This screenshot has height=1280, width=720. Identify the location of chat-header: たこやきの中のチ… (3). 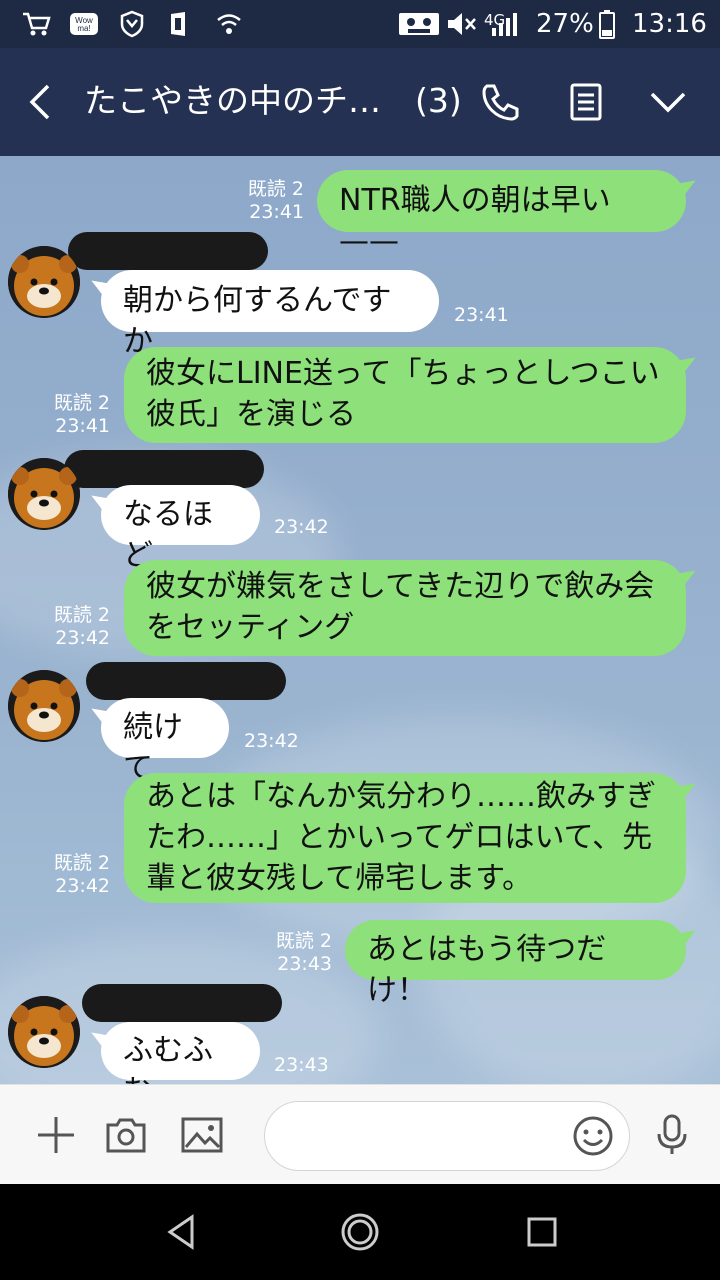
(360, 102).